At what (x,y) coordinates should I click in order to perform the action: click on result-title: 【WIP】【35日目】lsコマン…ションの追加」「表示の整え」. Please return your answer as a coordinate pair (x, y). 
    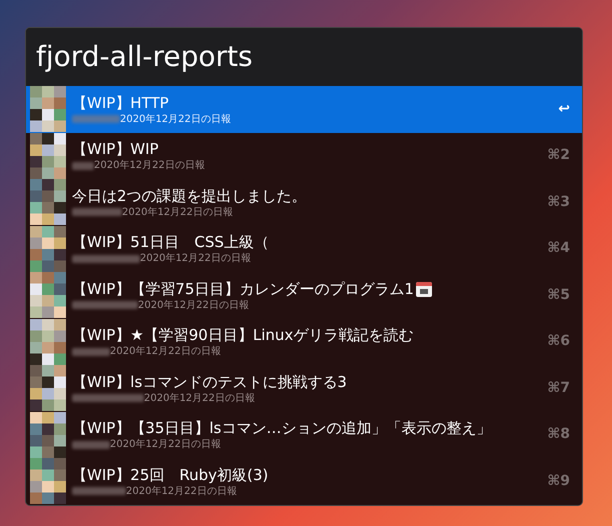
    Looking at the image, I should click on (282, 428).